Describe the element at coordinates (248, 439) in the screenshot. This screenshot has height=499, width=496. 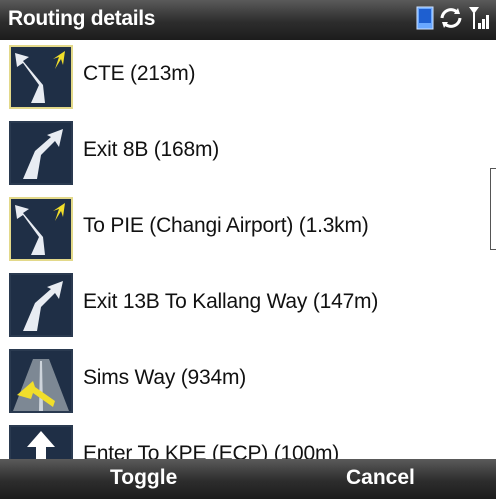
I see `list-item: Enter To KPE (ECP) (100m)` at that location.